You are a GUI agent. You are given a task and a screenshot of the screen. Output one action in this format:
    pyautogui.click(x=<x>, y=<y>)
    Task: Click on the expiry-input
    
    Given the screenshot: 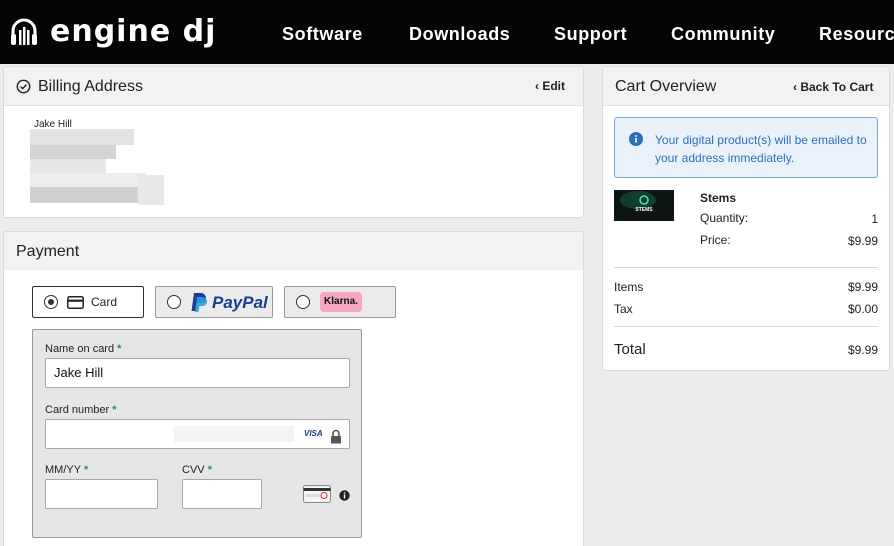 What is the action you would take?
    pyautogui.click(x=101, y=494)
    